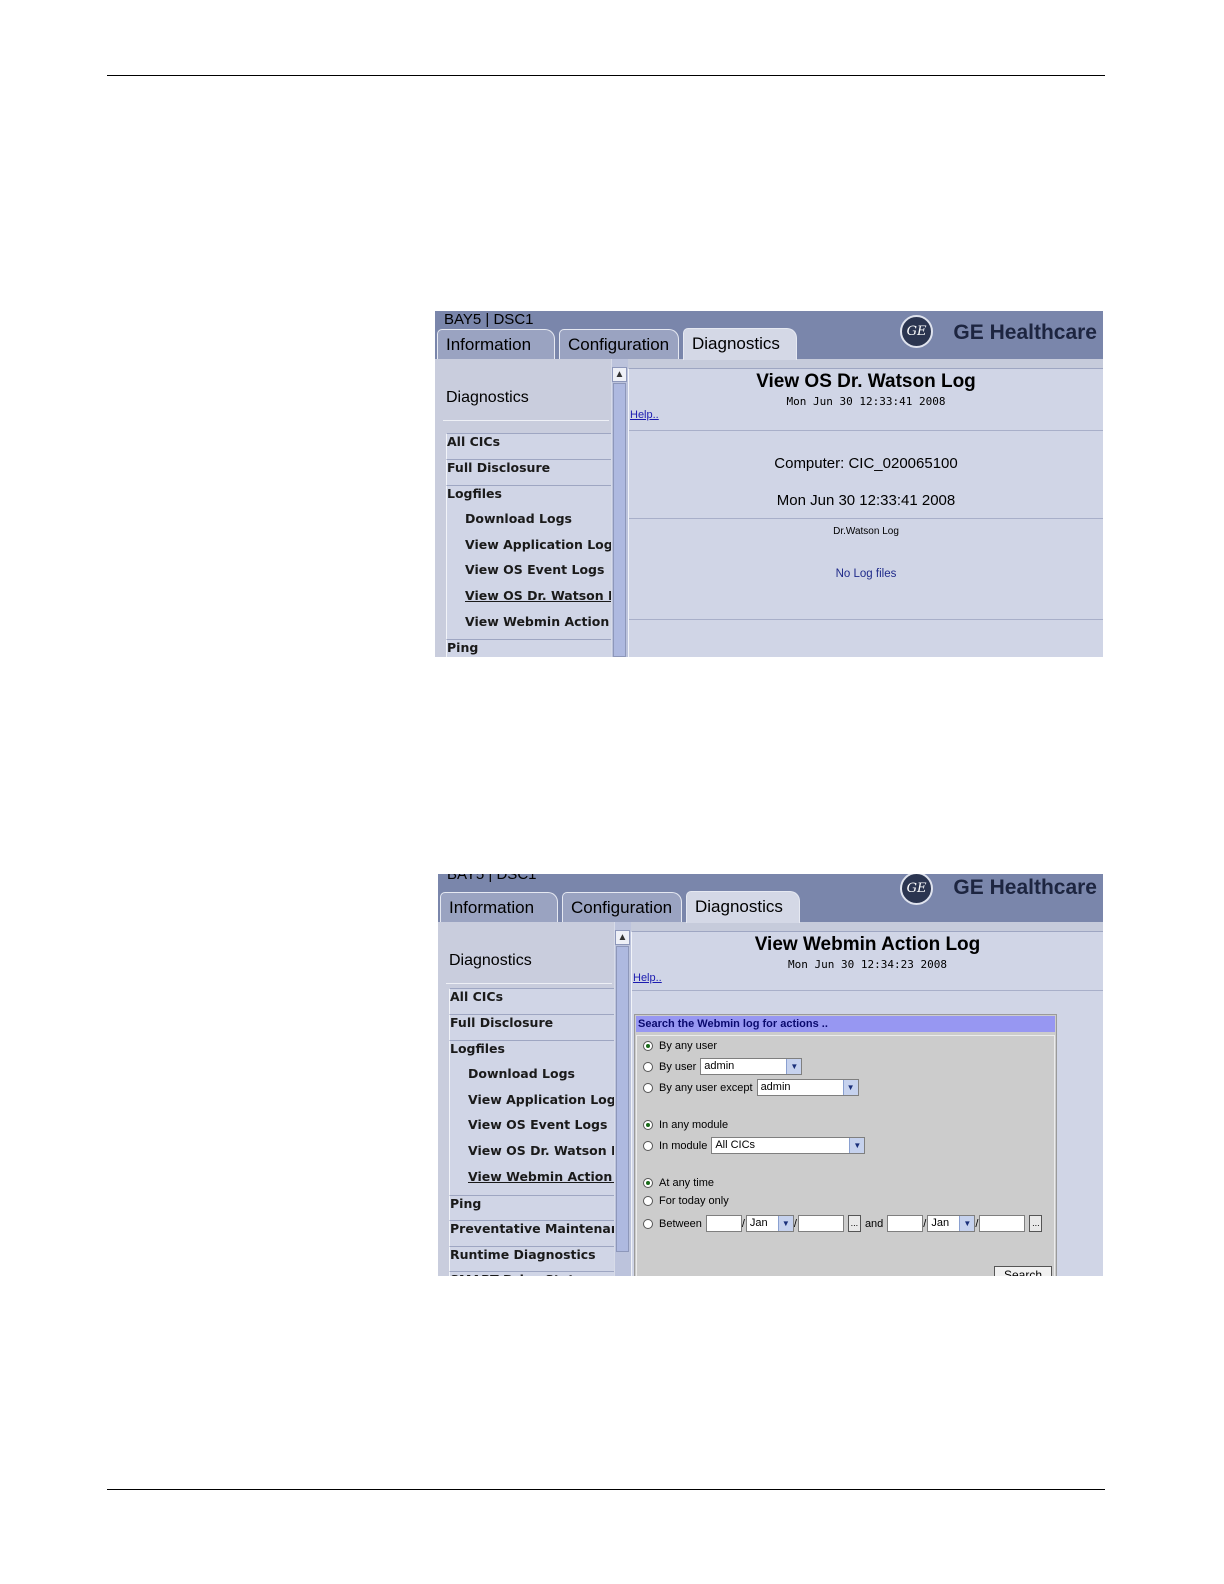 This screenshot has height=1584, width=1224. Describe the element at coordinates (532, 1273) in the screenshot. I see `sidebar-item-smart-drive-status: SMART Drive Status` at that location.